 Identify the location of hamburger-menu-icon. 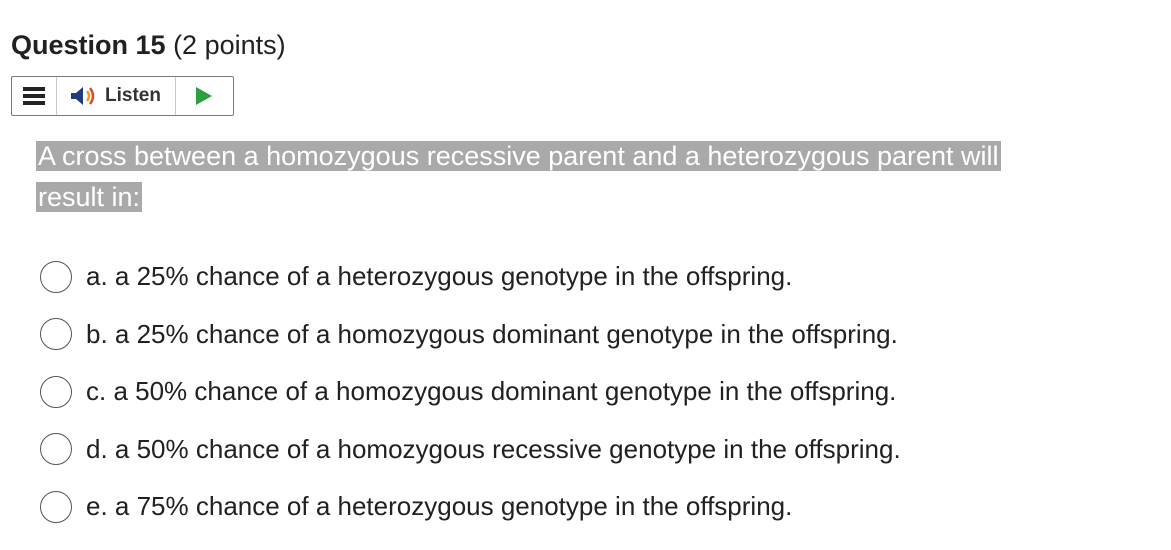
(34, 96).